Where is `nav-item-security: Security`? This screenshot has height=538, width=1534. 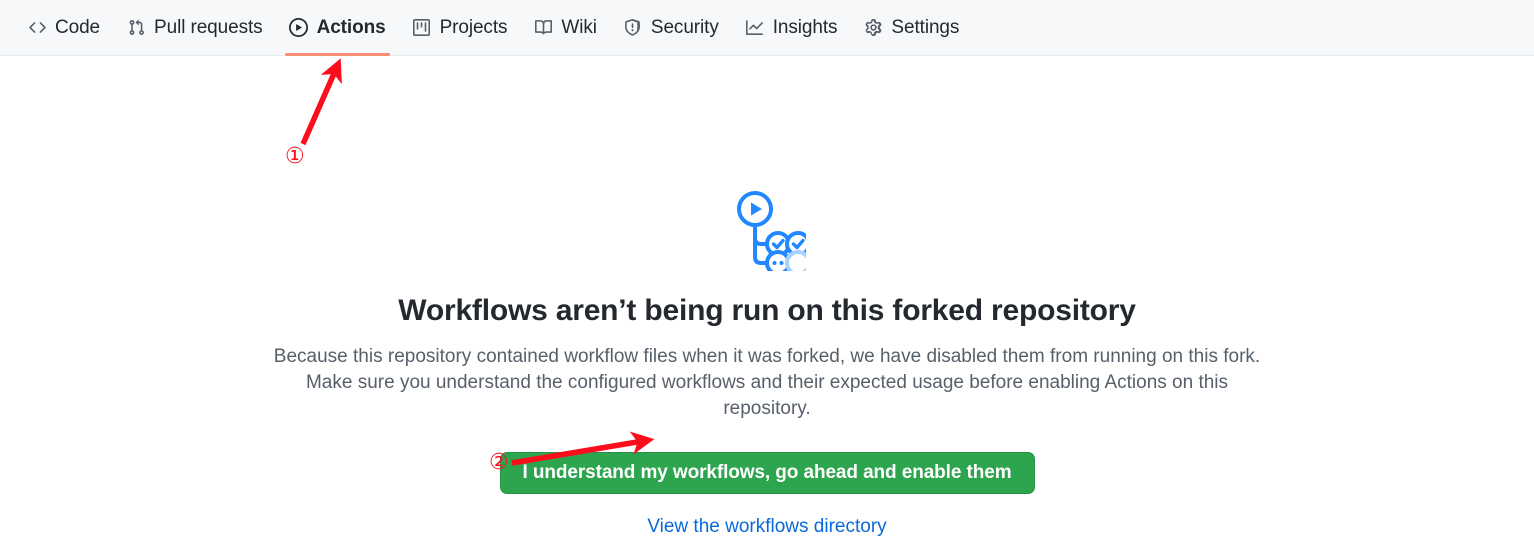 nav-item-security: Security is located at coordinates (671, 28).